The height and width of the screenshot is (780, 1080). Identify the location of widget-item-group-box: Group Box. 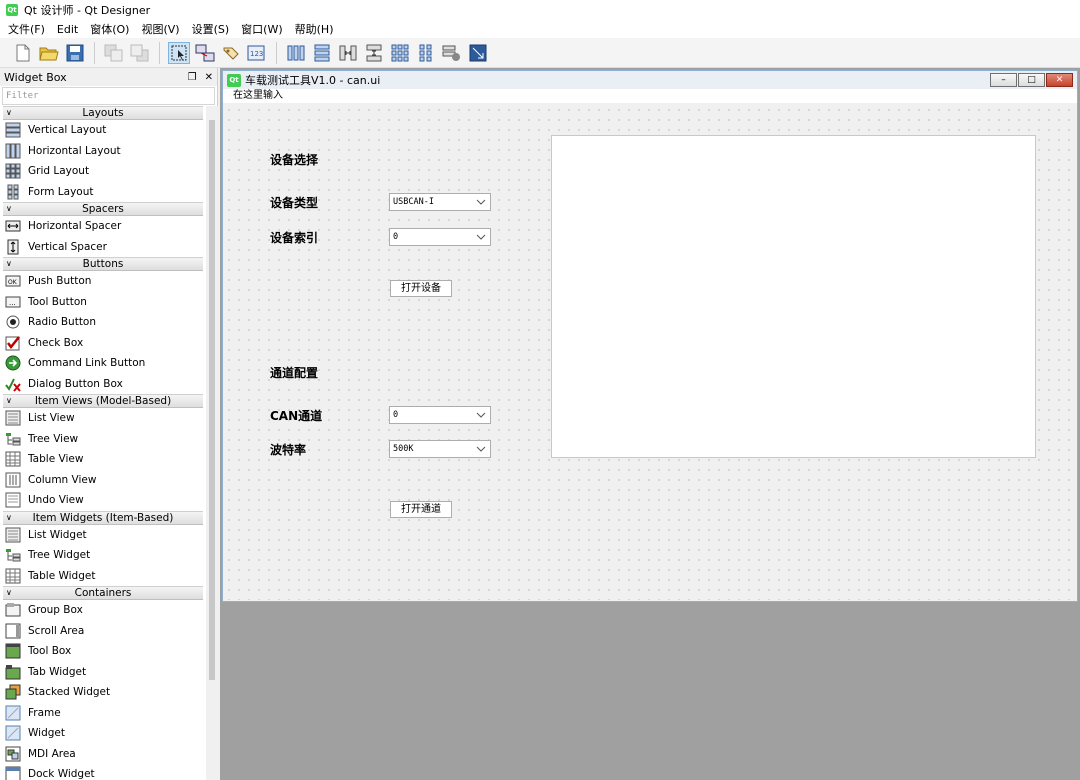
(103, 610).